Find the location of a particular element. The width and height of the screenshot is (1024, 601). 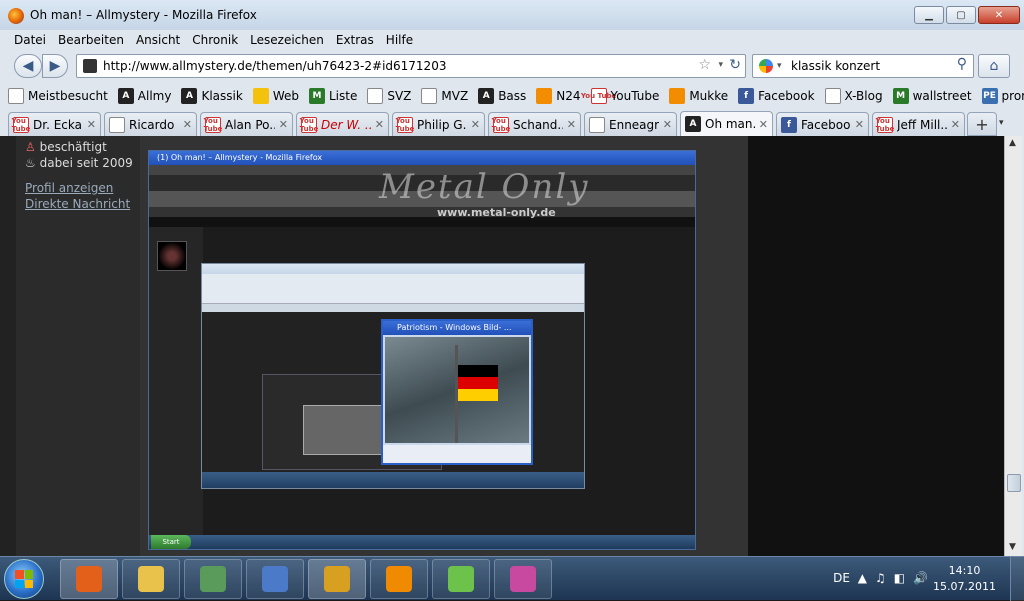

taskbar-vlc is located at coordinates (399, 579).